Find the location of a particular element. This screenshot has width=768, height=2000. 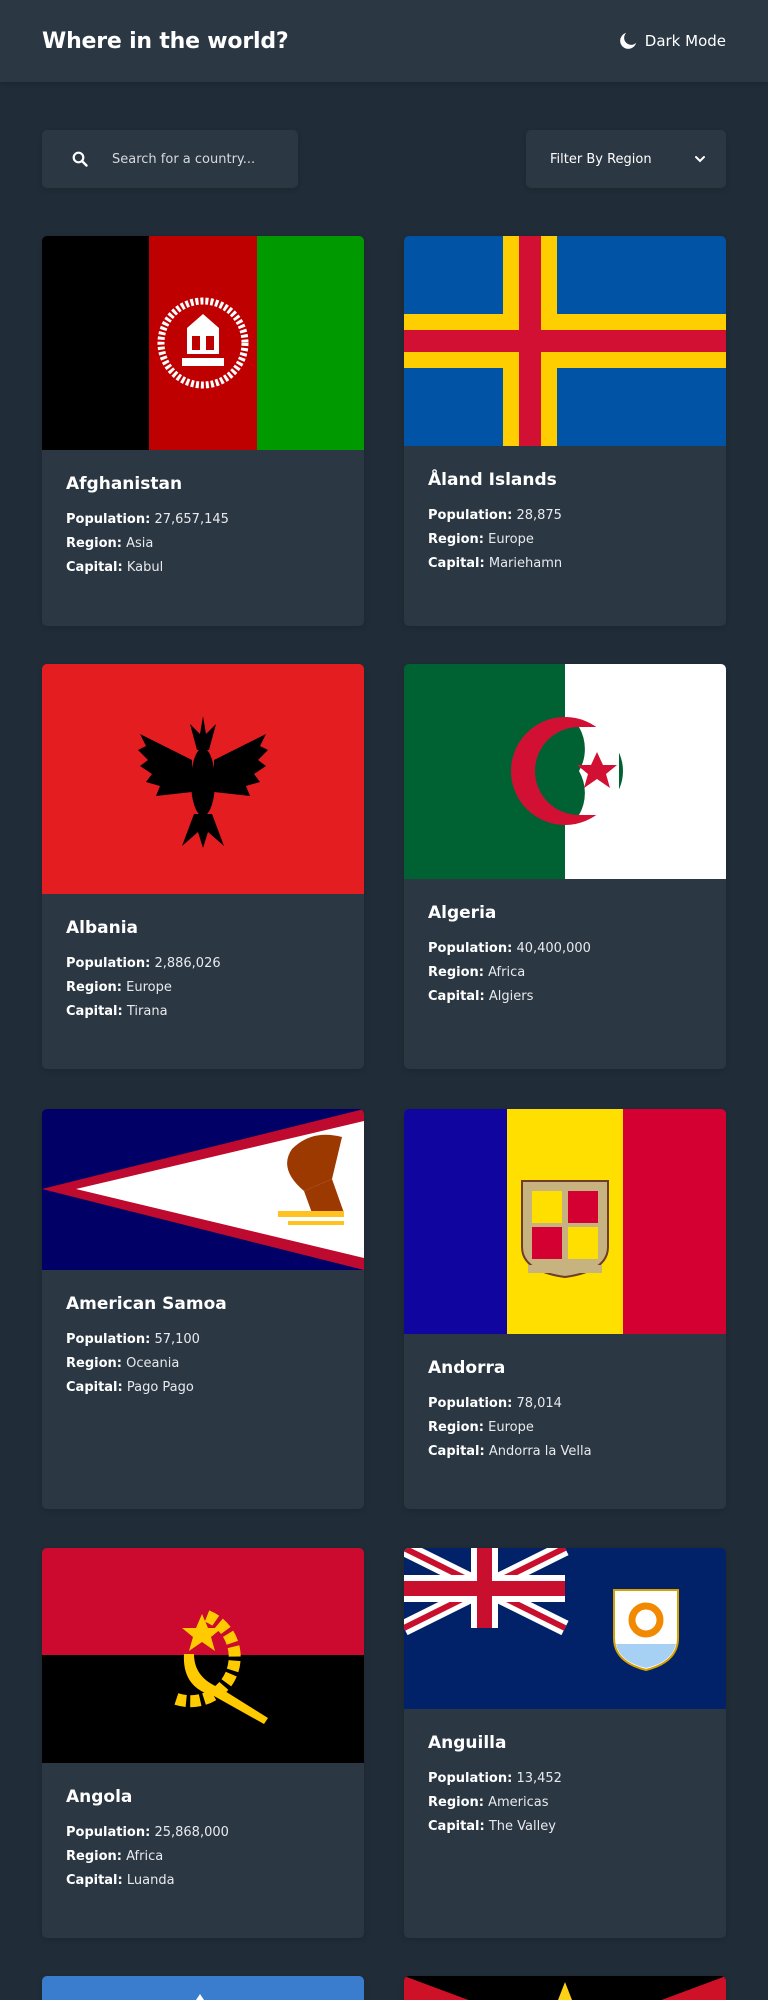

moon-icon is located at coordinates (627, 40).